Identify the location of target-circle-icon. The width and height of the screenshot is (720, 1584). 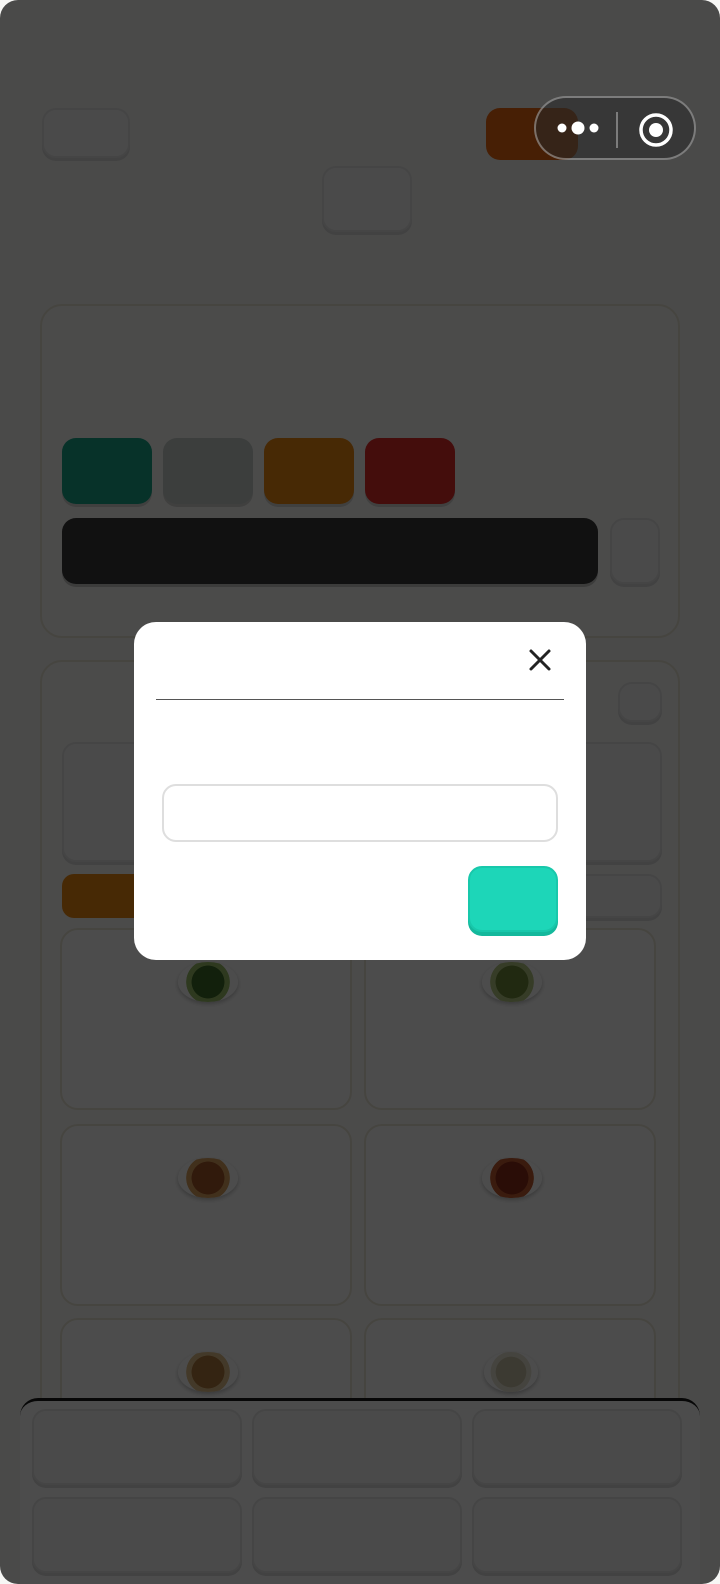
(656, 130).